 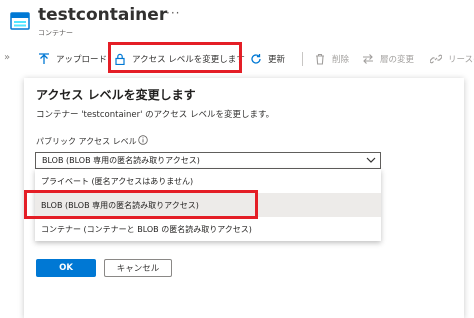 I want to click on toolbar-overflow-icon: », so click(x=7, y=57).